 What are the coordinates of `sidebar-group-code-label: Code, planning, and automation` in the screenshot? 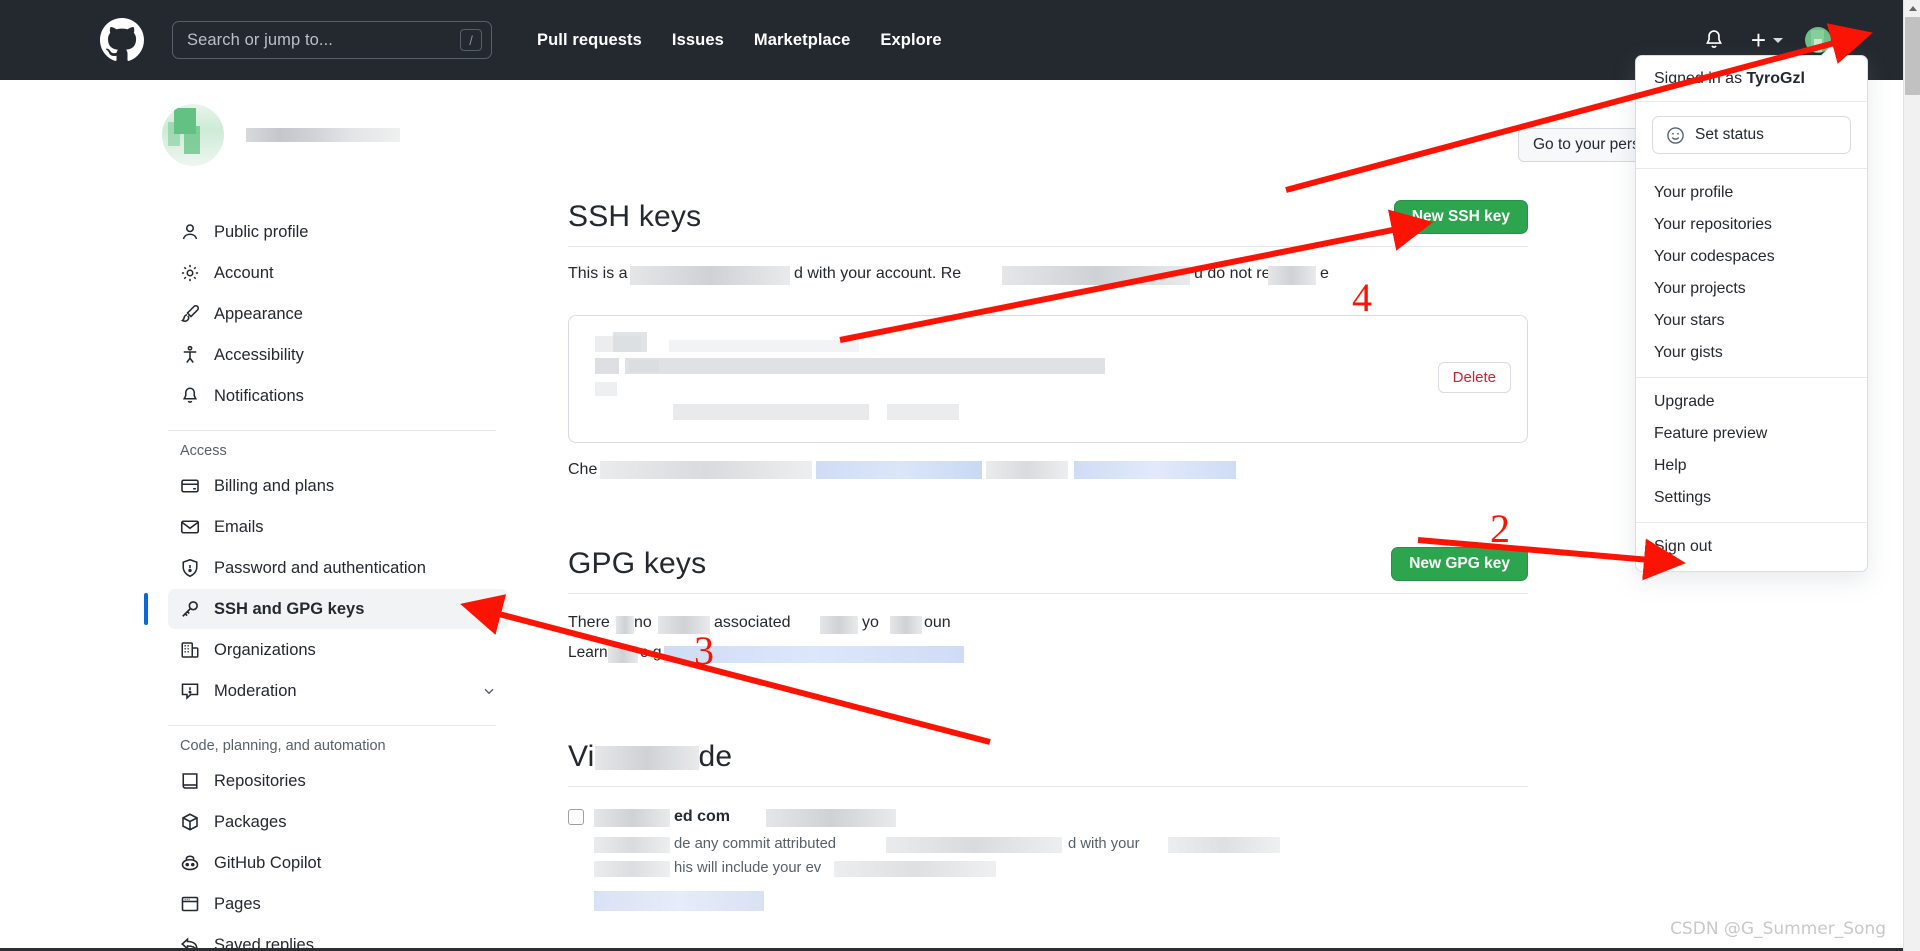 It's located at (283, 746).